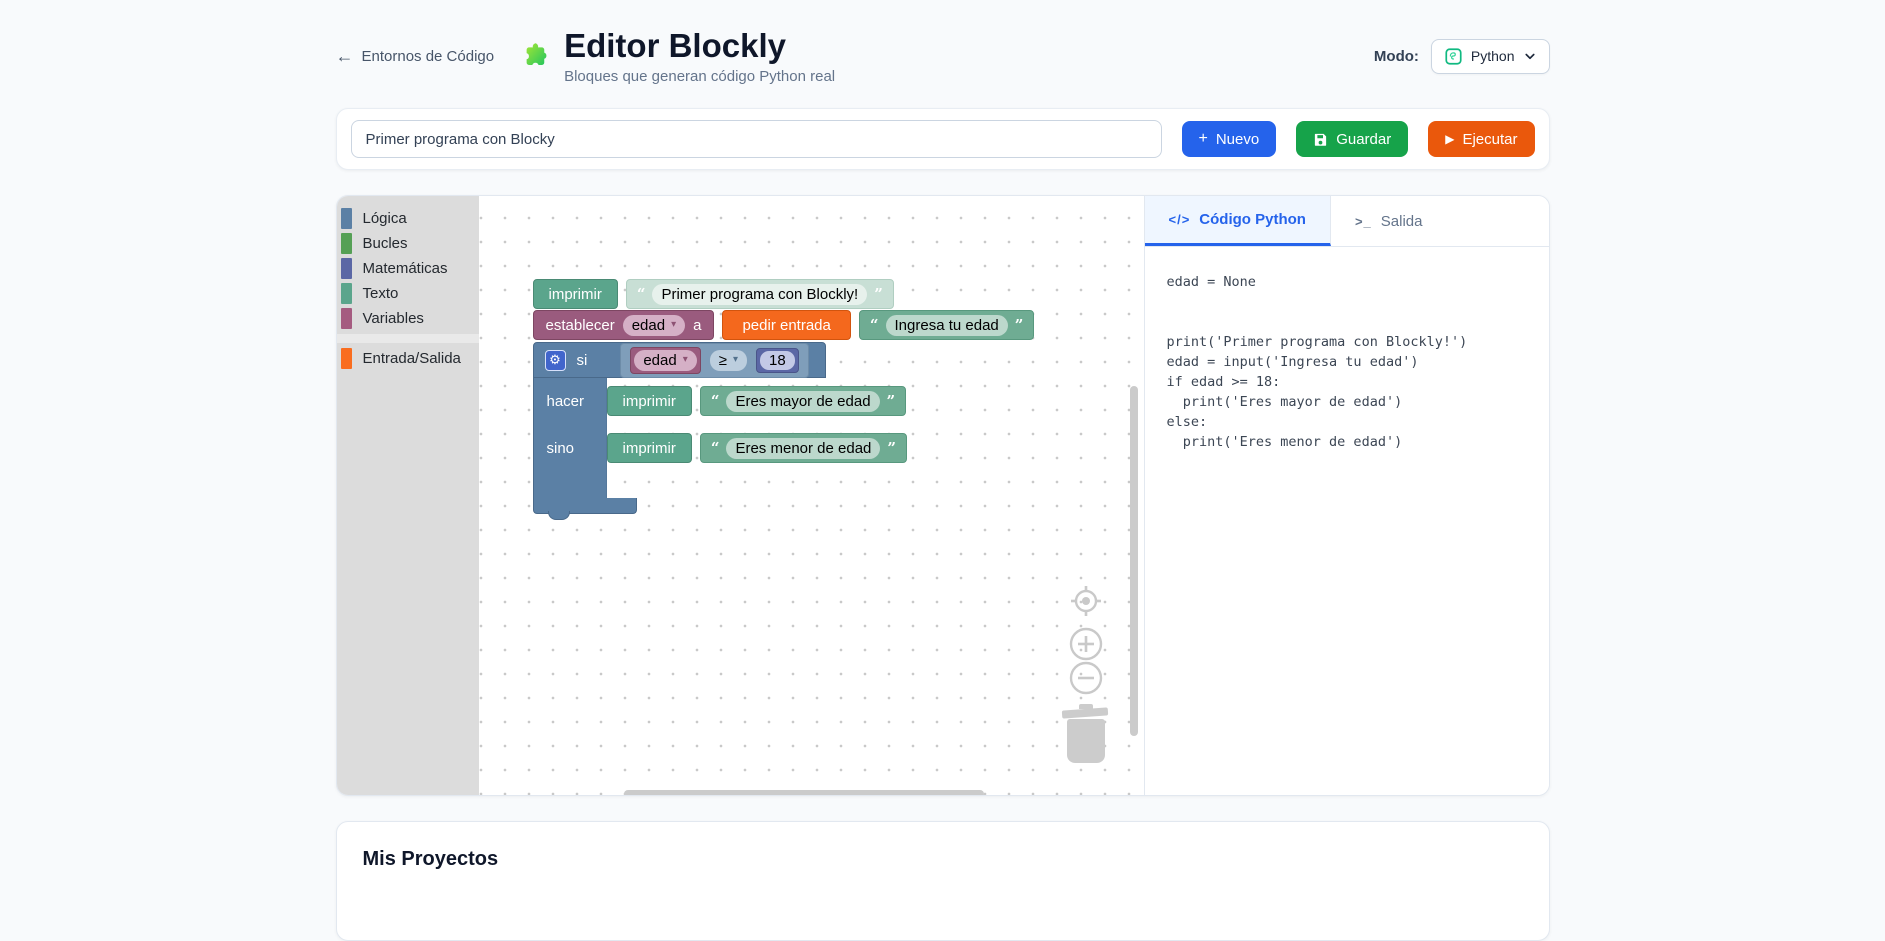  Describe the element at coordinates (1086, 601) in the screenshot. I see `recenter-icon` at that location.